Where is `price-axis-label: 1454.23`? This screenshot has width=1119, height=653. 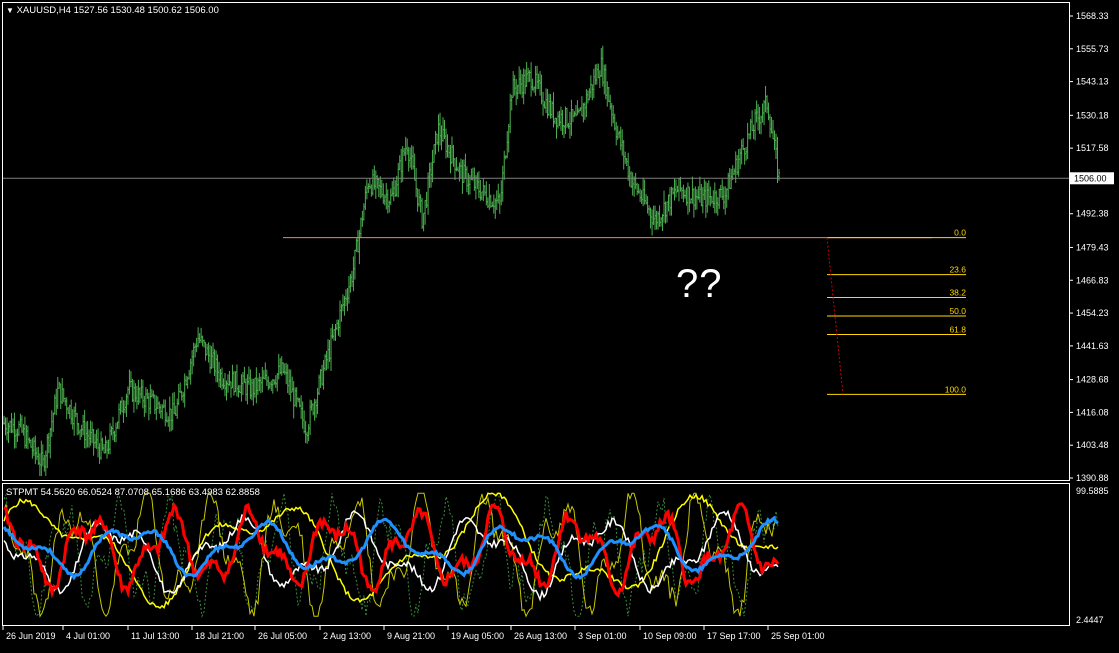
price-axis-label: 1454.23 is located at coordinates (1092, 313).